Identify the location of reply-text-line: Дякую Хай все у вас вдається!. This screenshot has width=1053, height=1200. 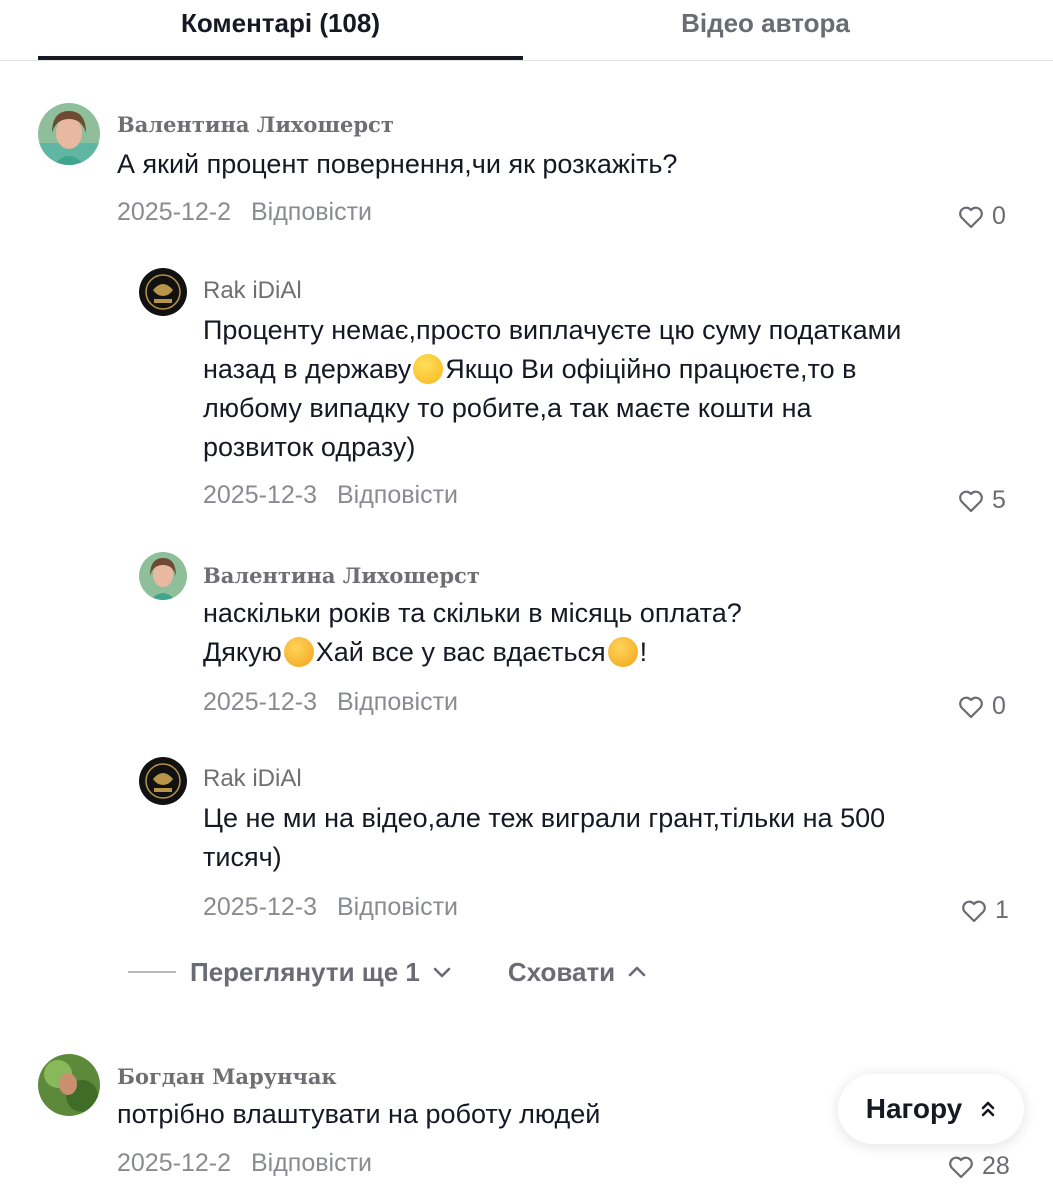
(553, 652).